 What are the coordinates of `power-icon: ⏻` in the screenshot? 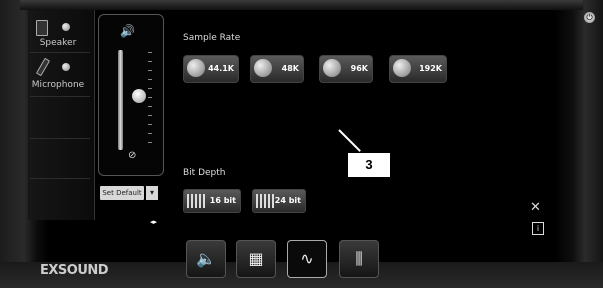 It's located at (589, 17).